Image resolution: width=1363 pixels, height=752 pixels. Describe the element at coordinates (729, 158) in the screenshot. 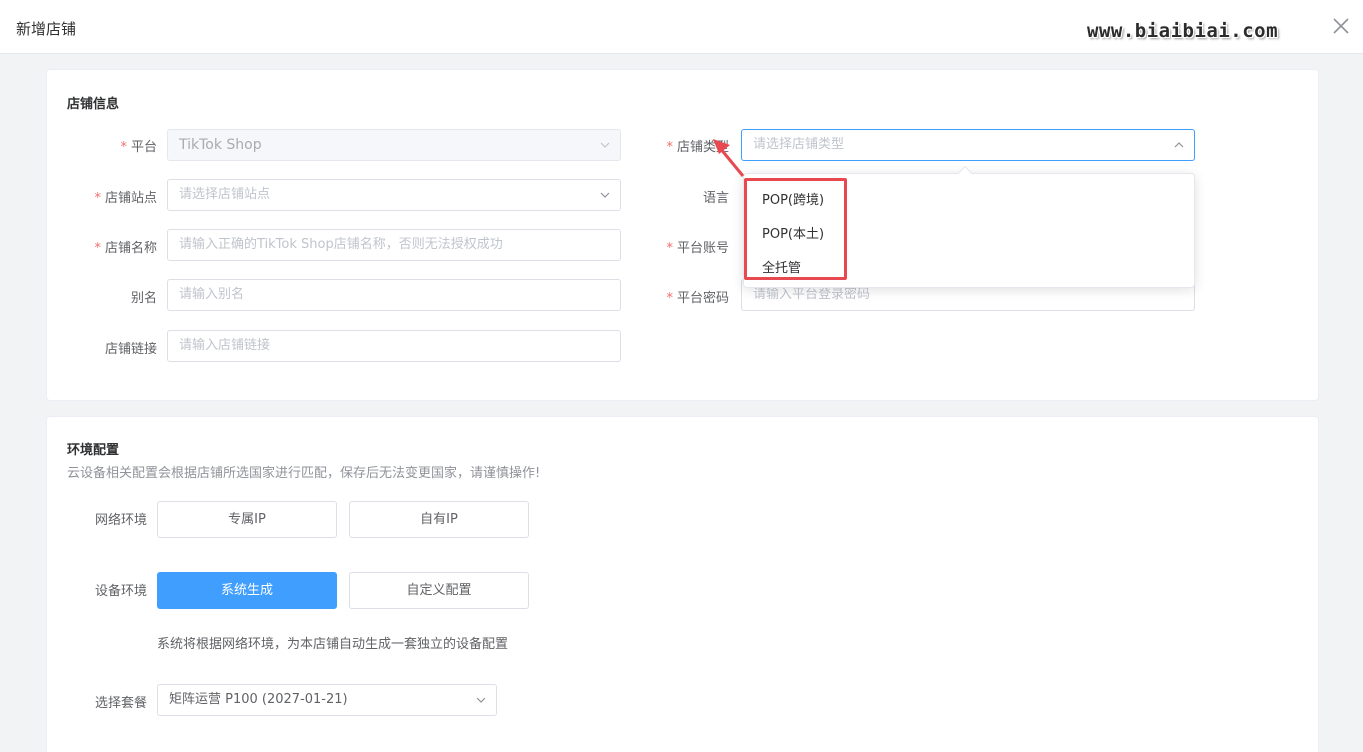

I see `annotation-arrow-icon` at that location.